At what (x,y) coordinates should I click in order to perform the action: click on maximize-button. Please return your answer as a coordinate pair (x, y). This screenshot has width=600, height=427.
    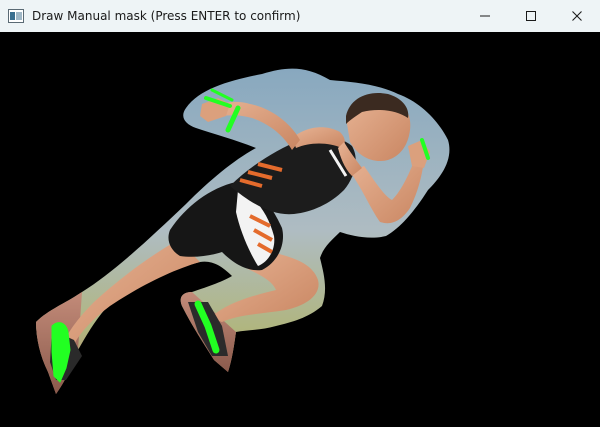
    Looking at the image, I should click on (531, 16).